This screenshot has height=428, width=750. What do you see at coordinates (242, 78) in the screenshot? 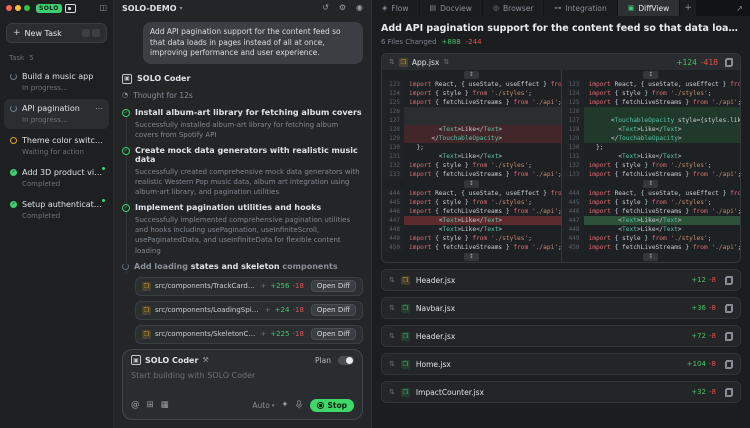
I see `agent-header: ▣ SOLO Coder` at bounding box center [242, 78].